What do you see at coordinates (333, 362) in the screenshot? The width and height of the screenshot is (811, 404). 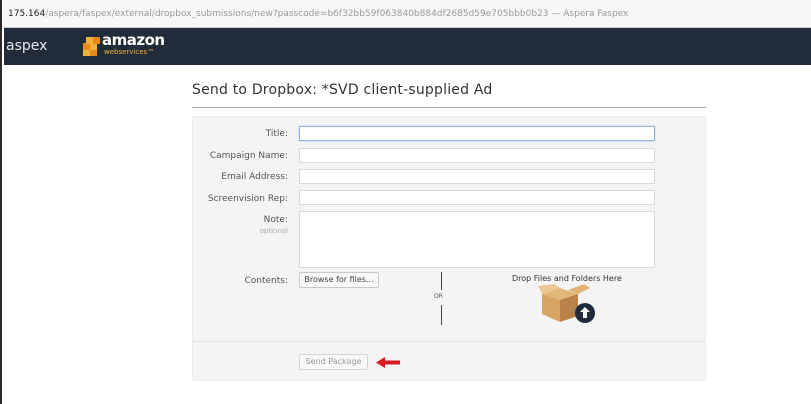 I see `send-package-button: Send Package` at bounding box center [333, 362].